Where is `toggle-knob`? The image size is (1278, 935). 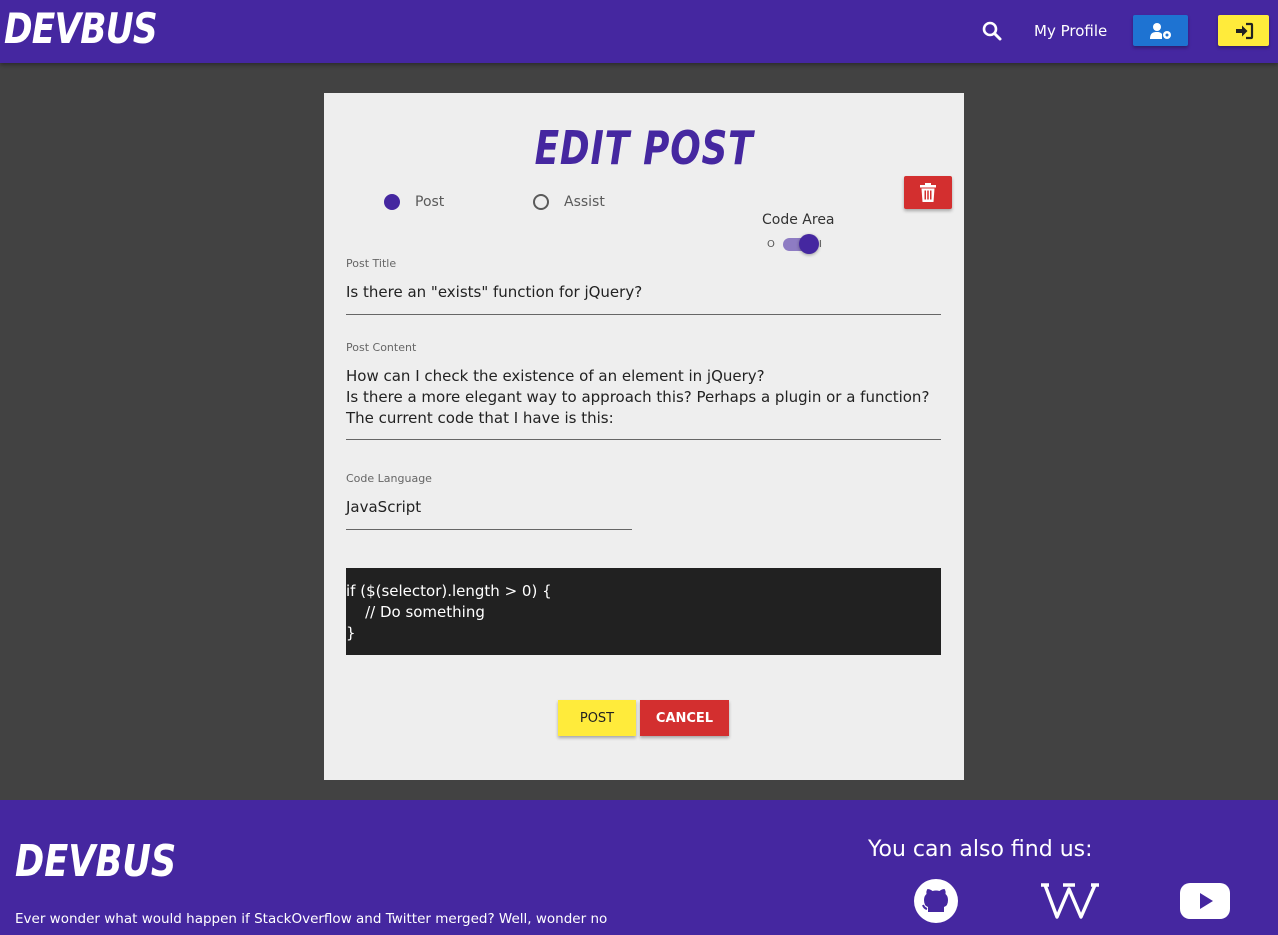 toggle-knob is located at coordinates (808, 244).